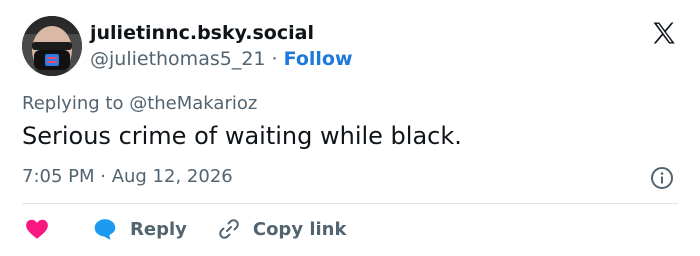 The height and width of the screenshot is (256, 700). What do you see at coordinates (350, 203) in the screenshot?
I see `divider` at bounding box center [350, 203].